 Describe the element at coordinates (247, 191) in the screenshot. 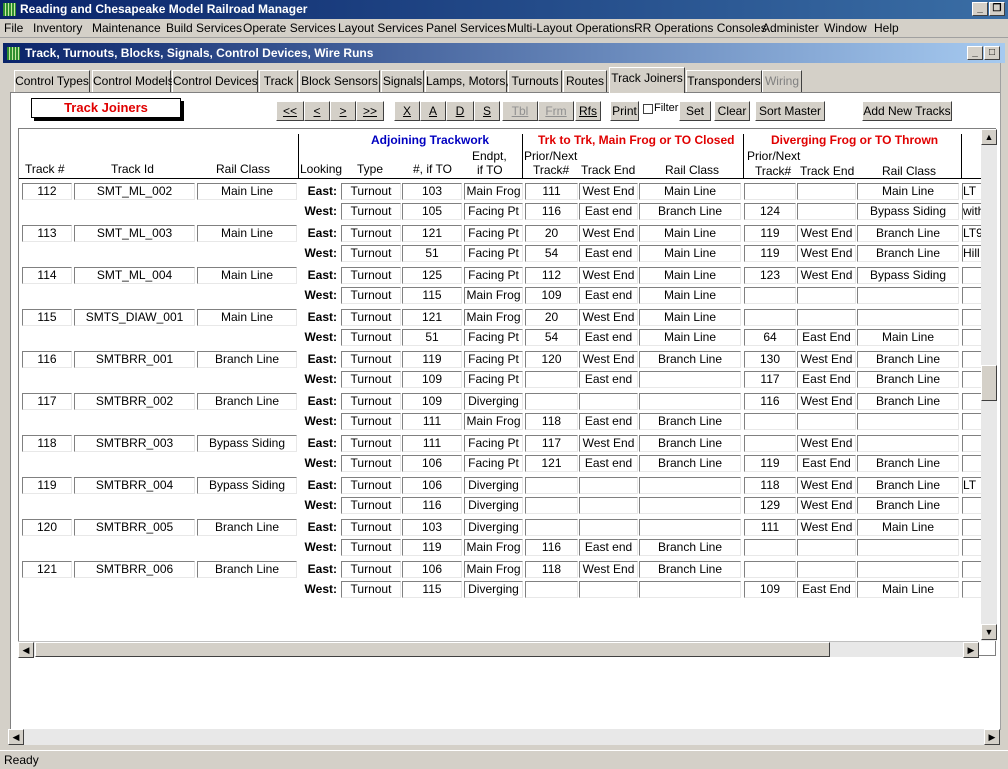

I see `rail-class-field: Main Line` at that location.